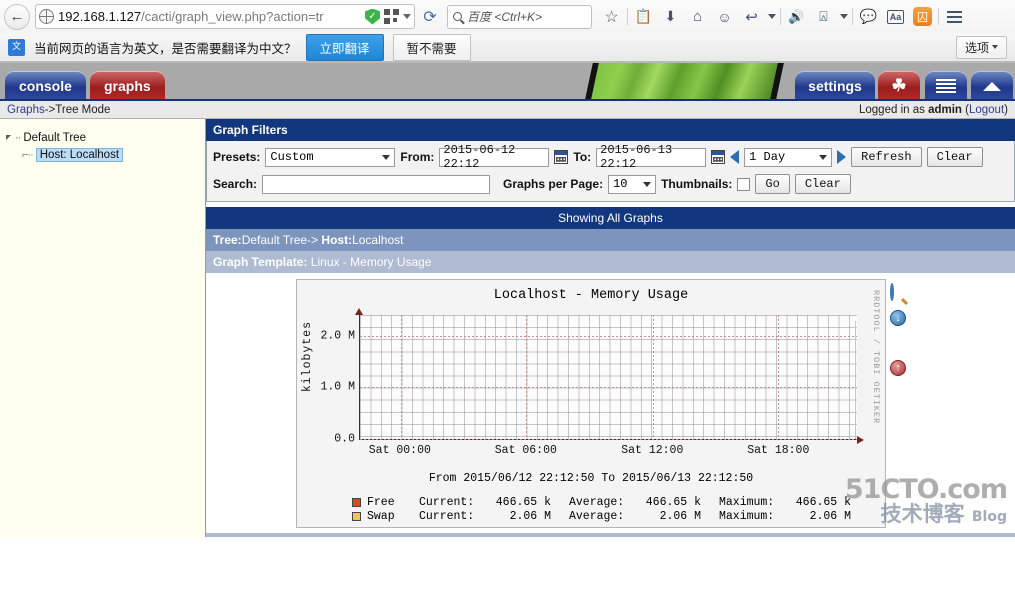  I want to click on gridline-major-0: 0.0, so click(595, 439).